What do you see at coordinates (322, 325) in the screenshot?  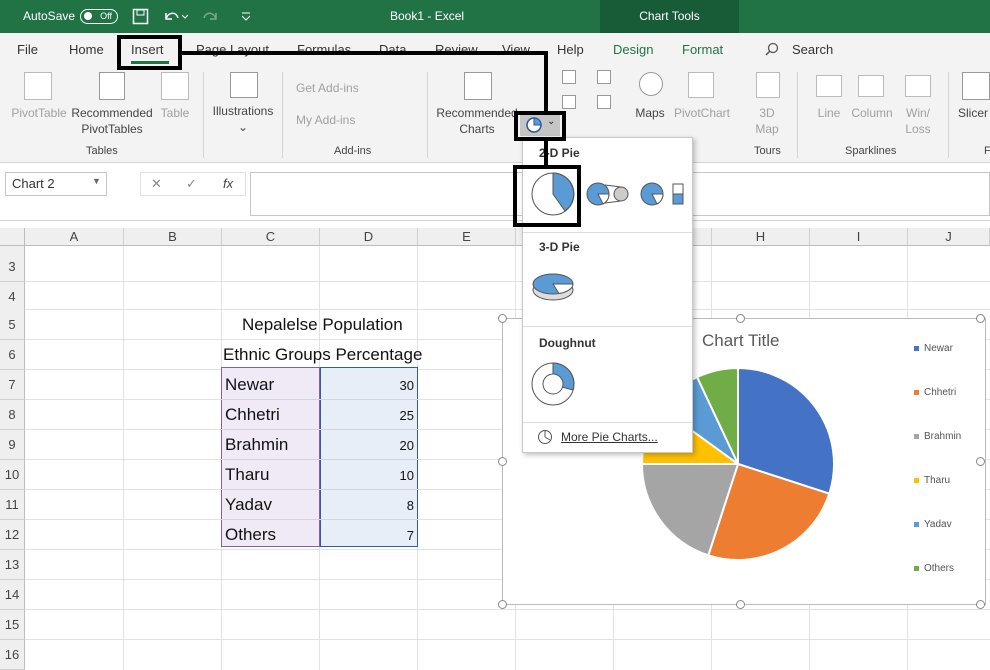 I see `sheet-title-cell: Nepalelse Population` at bounding box center [322, 325].